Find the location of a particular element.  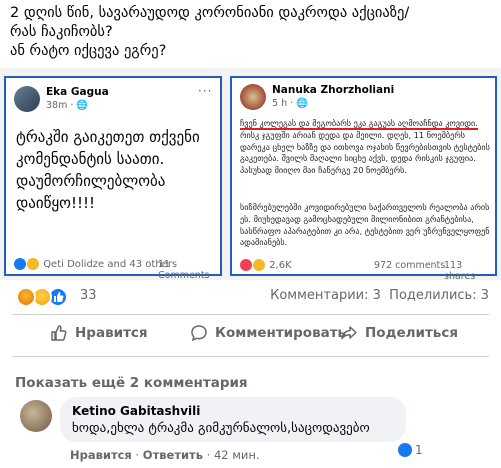

comment-label: Комментировать is located at coordinates (281, 333).